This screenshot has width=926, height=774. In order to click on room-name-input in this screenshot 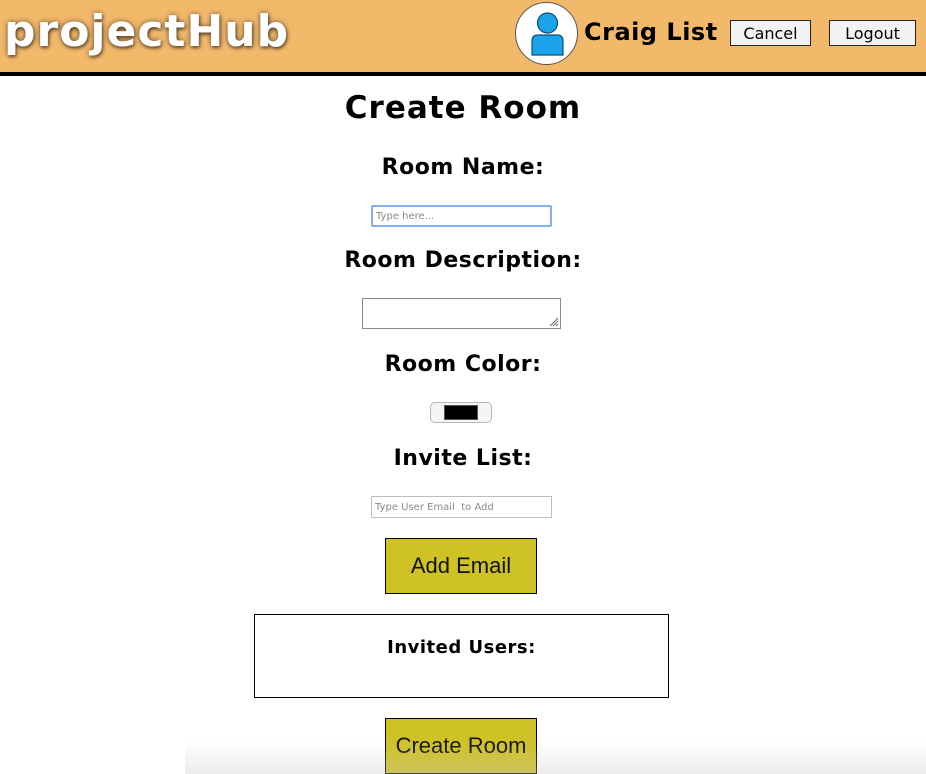, I will do `click(461, 216)`.